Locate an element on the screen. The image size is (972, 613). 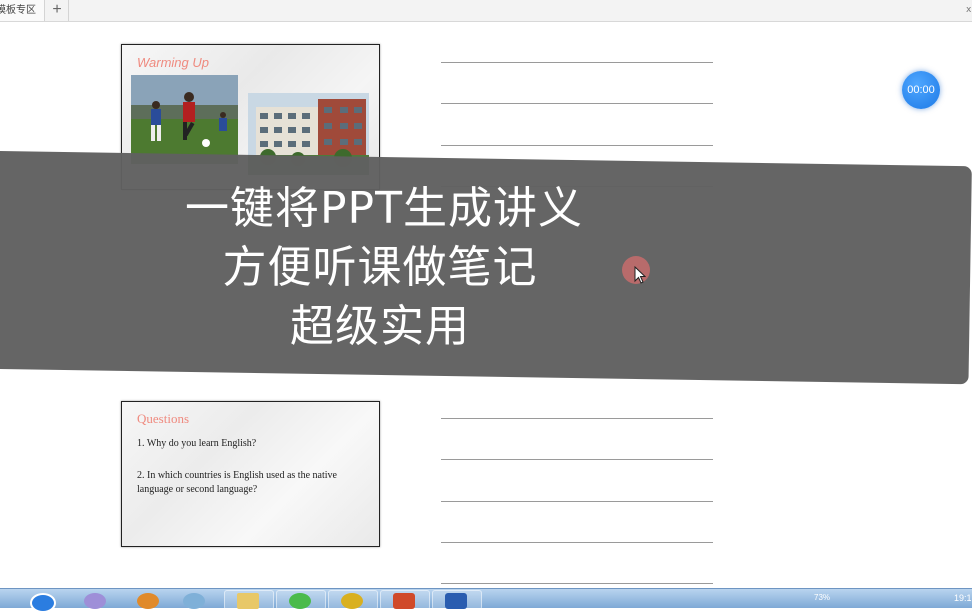
new-tab-button: + is located at coordinates (57, 10).